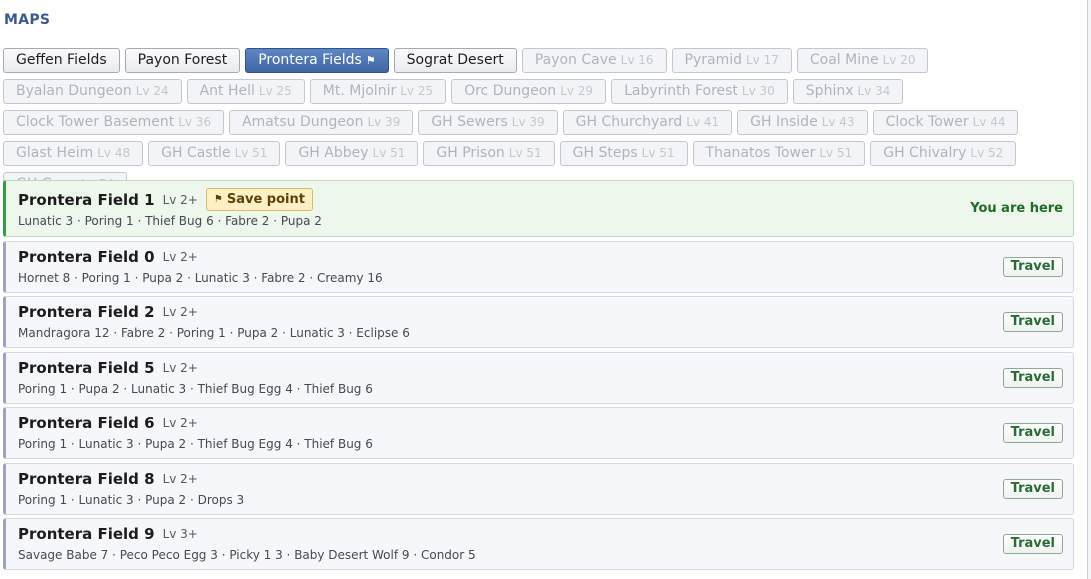  Describe the element at coordinates (333, 153) in the screenshot. I see `tab-label: GH Abbey` at that location.